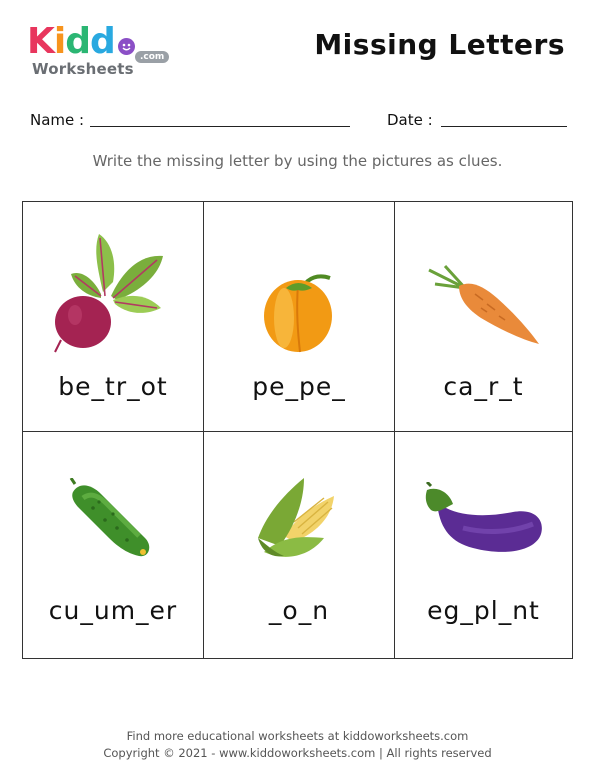 Image resolution: width=595 pixels, height=770 pixels. I want to click on logo-smile-icon, so click(126, 46).